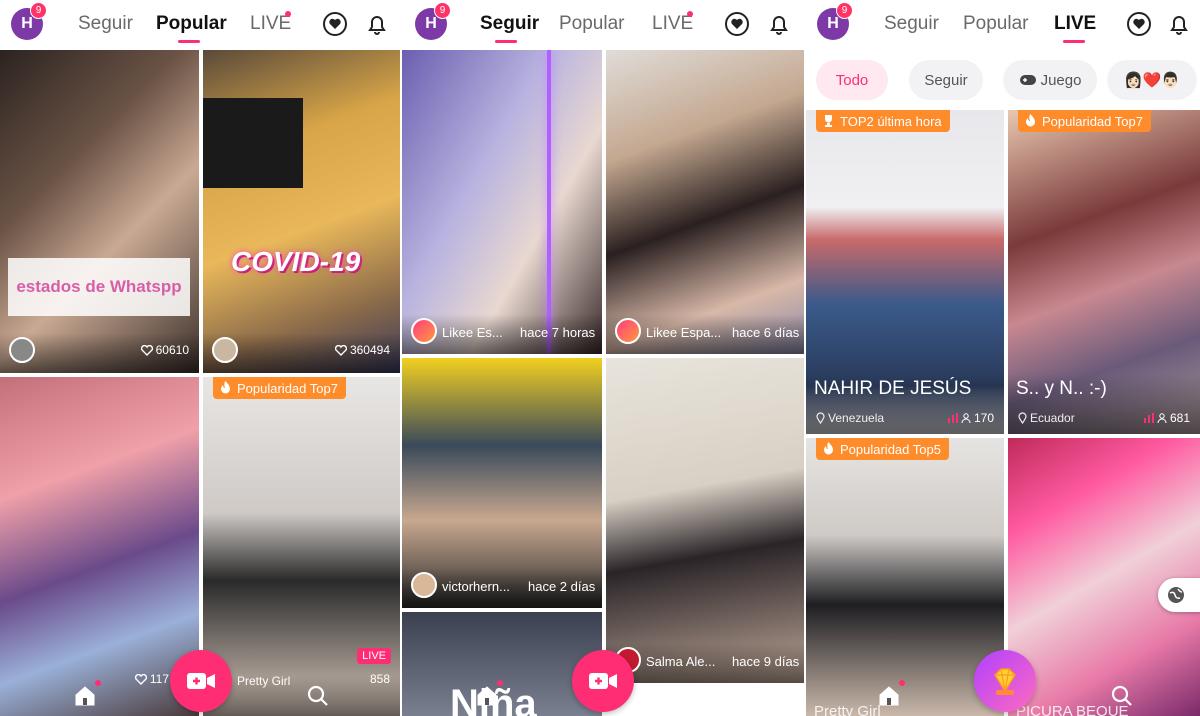  I want to click on viewer-count: 681, so click(1166, 418).